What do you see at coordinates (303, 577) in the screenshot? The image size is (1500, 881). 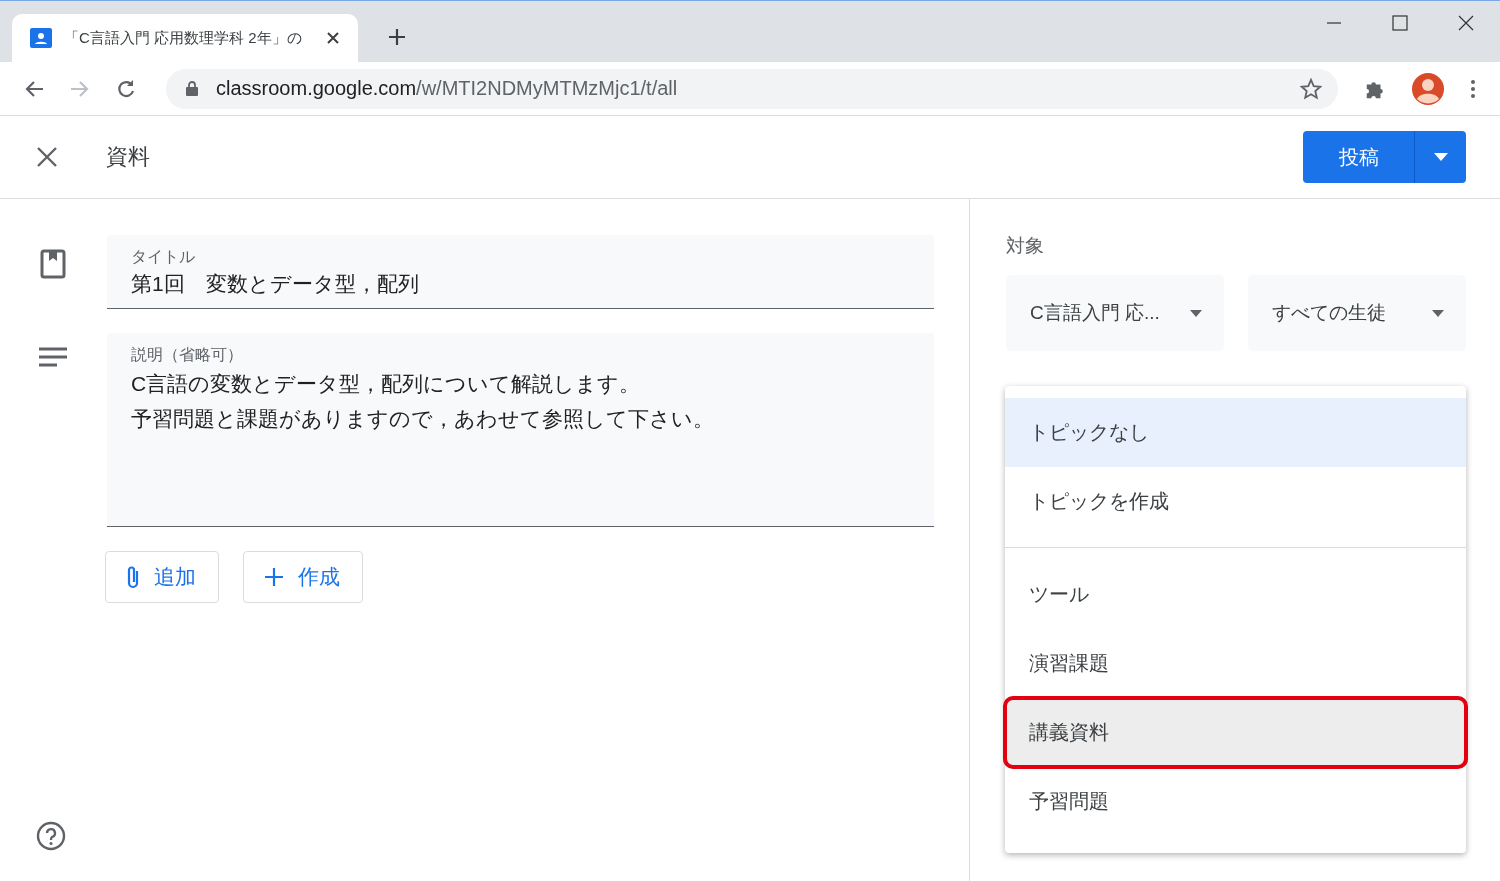 I see `create-button: 作成` at bounding box center [303, 577].